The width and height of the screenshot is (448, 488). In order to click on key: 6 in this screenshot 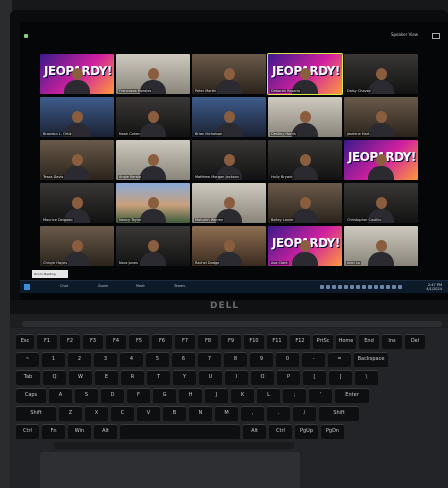, I will do `click(183, 359)`.